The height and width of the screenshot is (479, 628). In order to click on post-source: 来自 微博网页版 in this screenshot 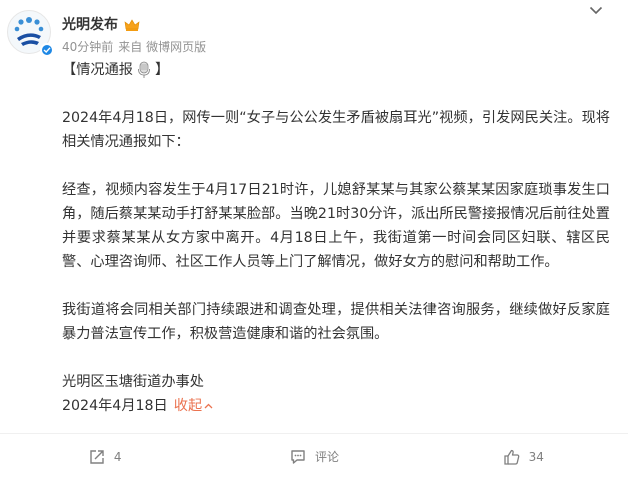, I will do `click(162, 47)`.